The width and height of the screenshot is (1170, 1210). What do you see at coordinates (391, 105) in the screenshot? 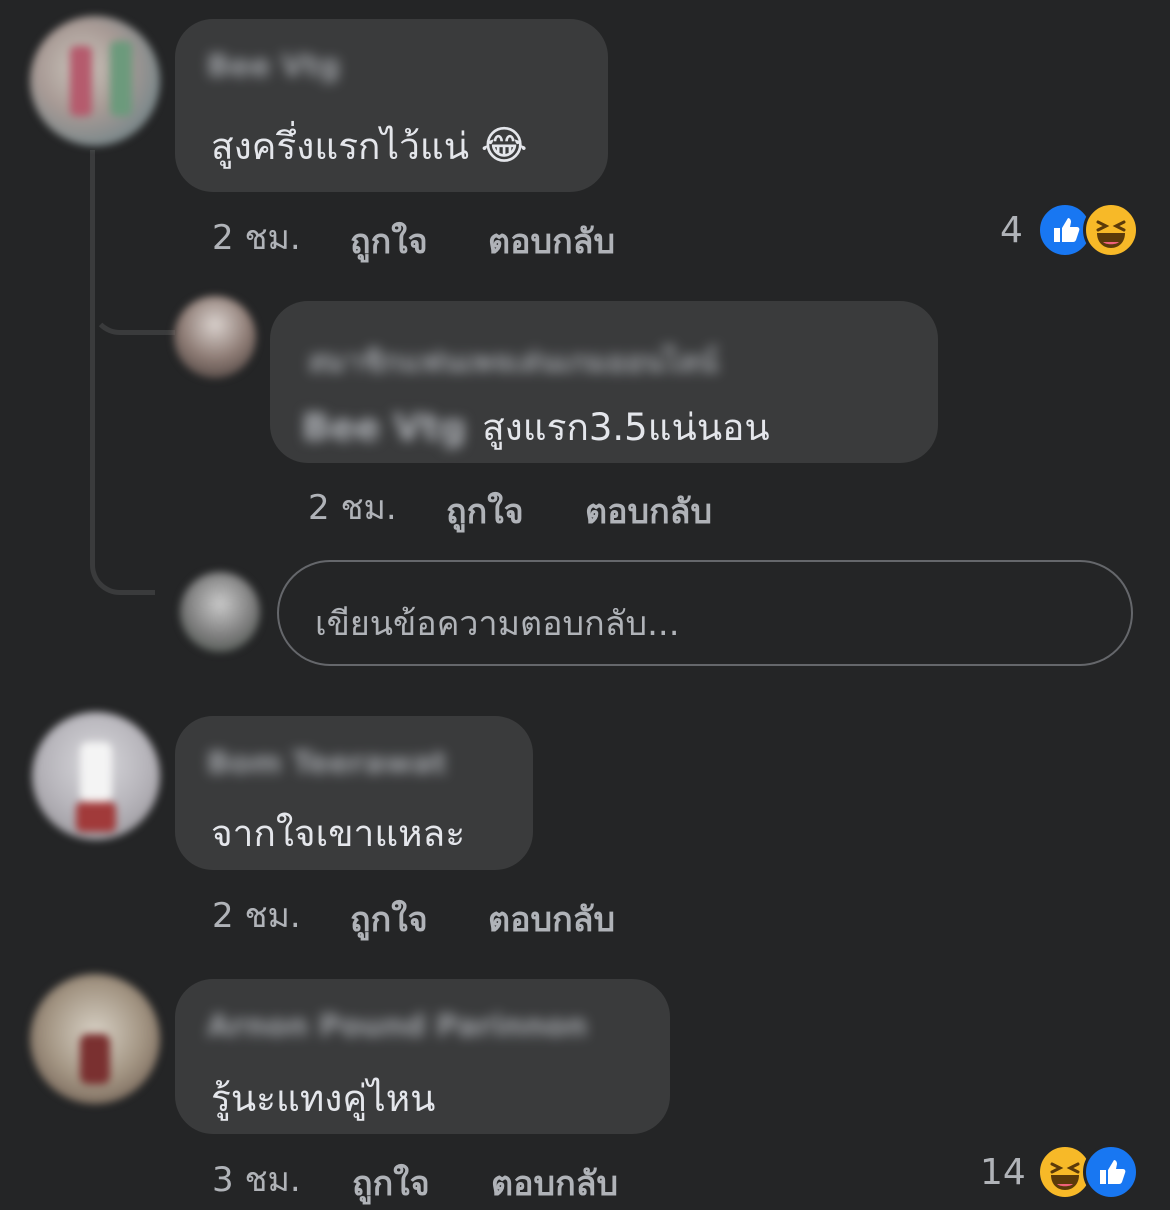
I see `comment-bubble: Bee Vtg สูงครึ่งแรกไว้แน่ 😂` at bounding box center [391, 105].